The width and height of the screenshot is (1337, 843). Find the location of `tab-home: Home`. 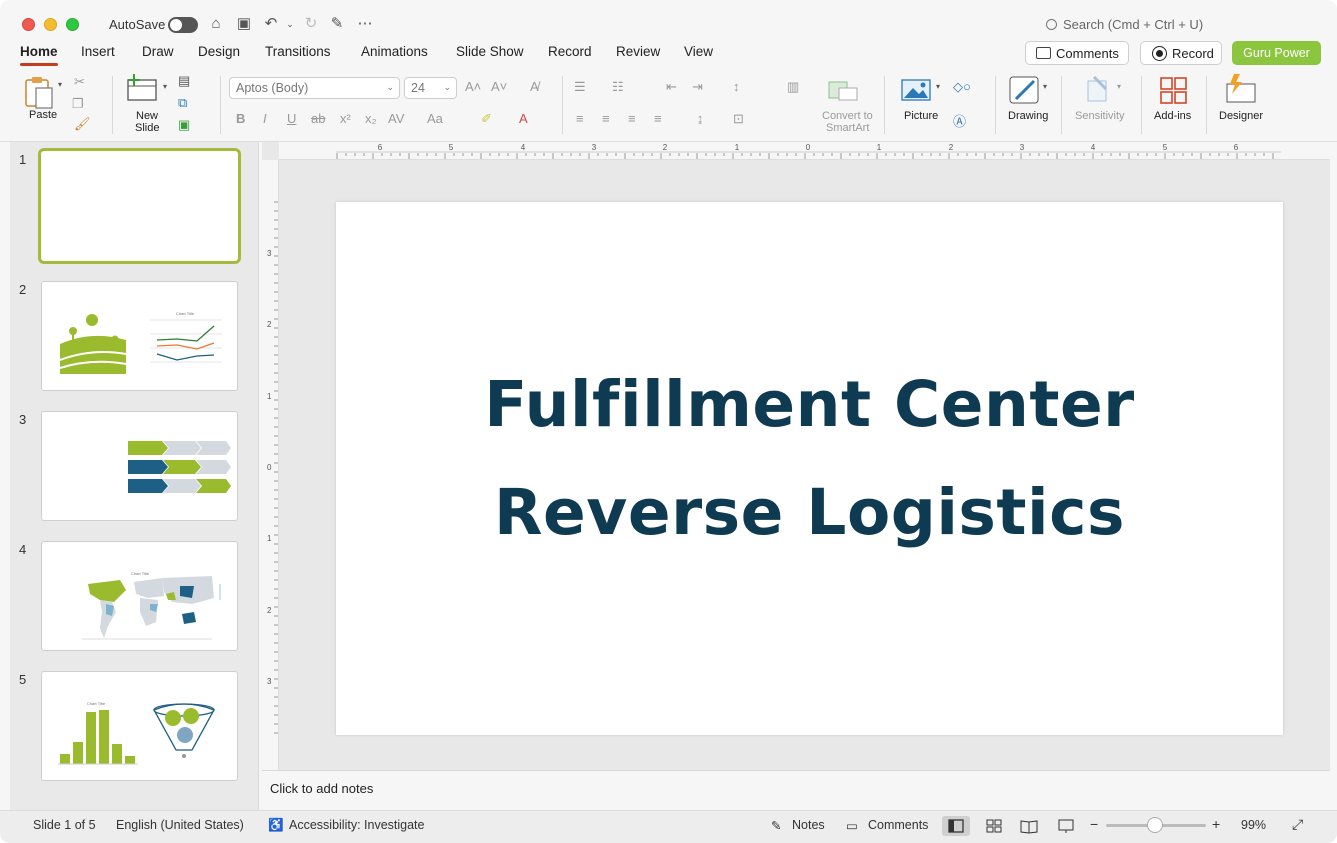

tab-home: Home is located at coordinates (39, 55).